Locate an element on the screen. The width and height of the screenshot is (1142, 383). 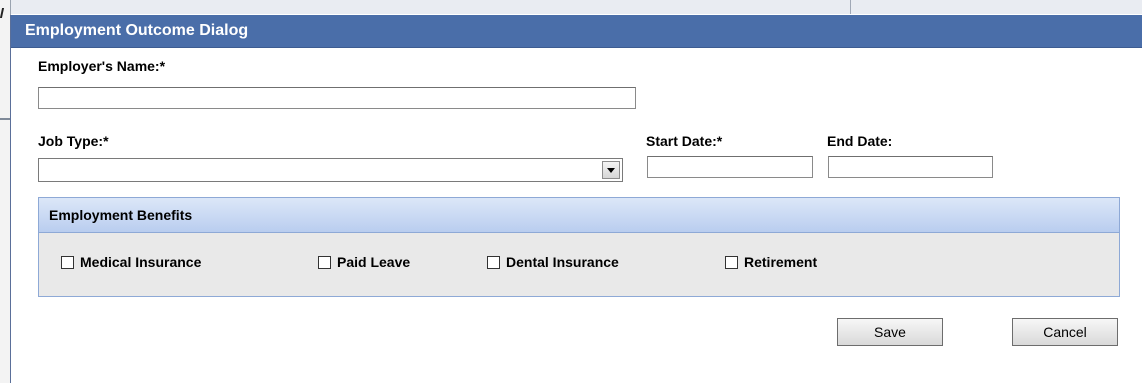
dialog-title: Employment Outcome Dialog is located at coordinates (137, 30).